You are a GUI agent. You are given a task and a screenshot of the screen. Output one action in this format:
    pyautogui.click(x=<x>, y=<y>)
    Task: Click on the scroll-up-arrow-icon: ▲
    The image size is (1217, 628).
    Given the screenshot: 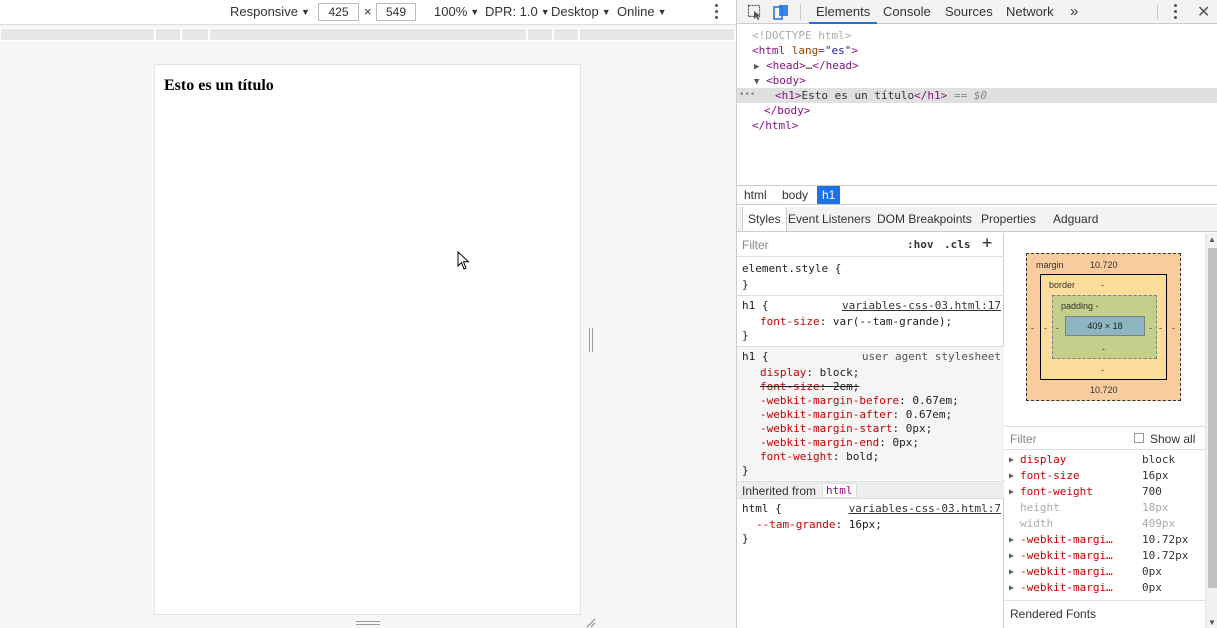 What is the action you would take?
    pyautogui.click(x=1212, y=239)
    